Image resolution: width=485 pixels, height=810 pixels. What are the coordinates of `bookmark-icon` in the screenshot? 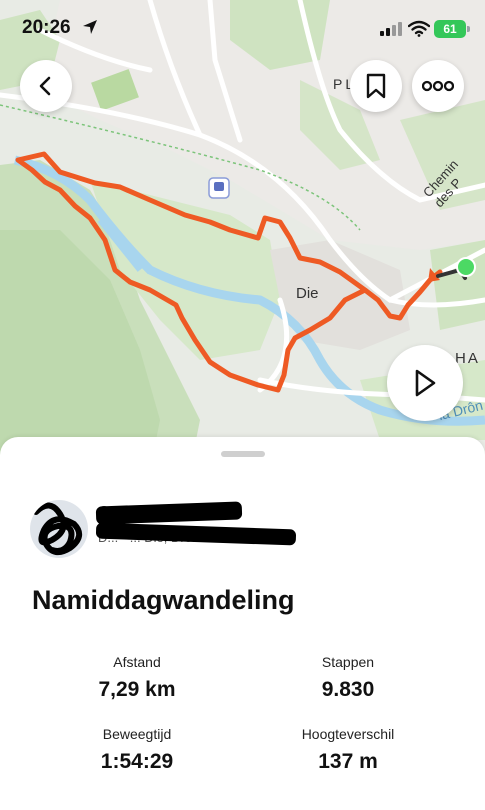 It's located at (376, 86).